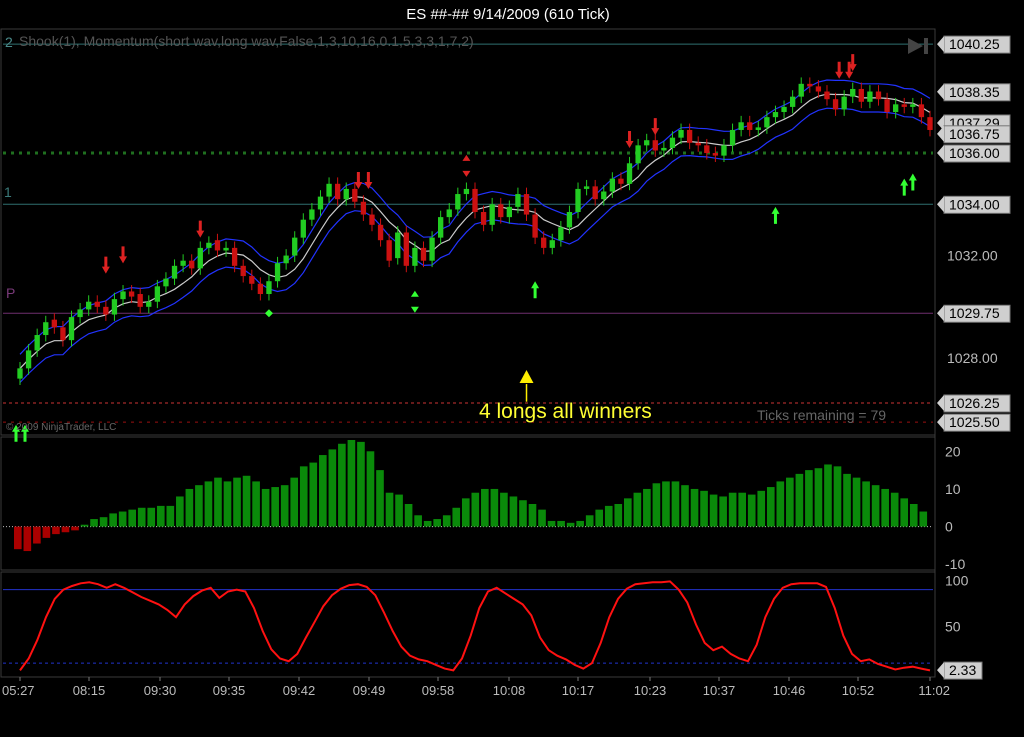  I want to click on time-label: 11:02, so click(934, 690).